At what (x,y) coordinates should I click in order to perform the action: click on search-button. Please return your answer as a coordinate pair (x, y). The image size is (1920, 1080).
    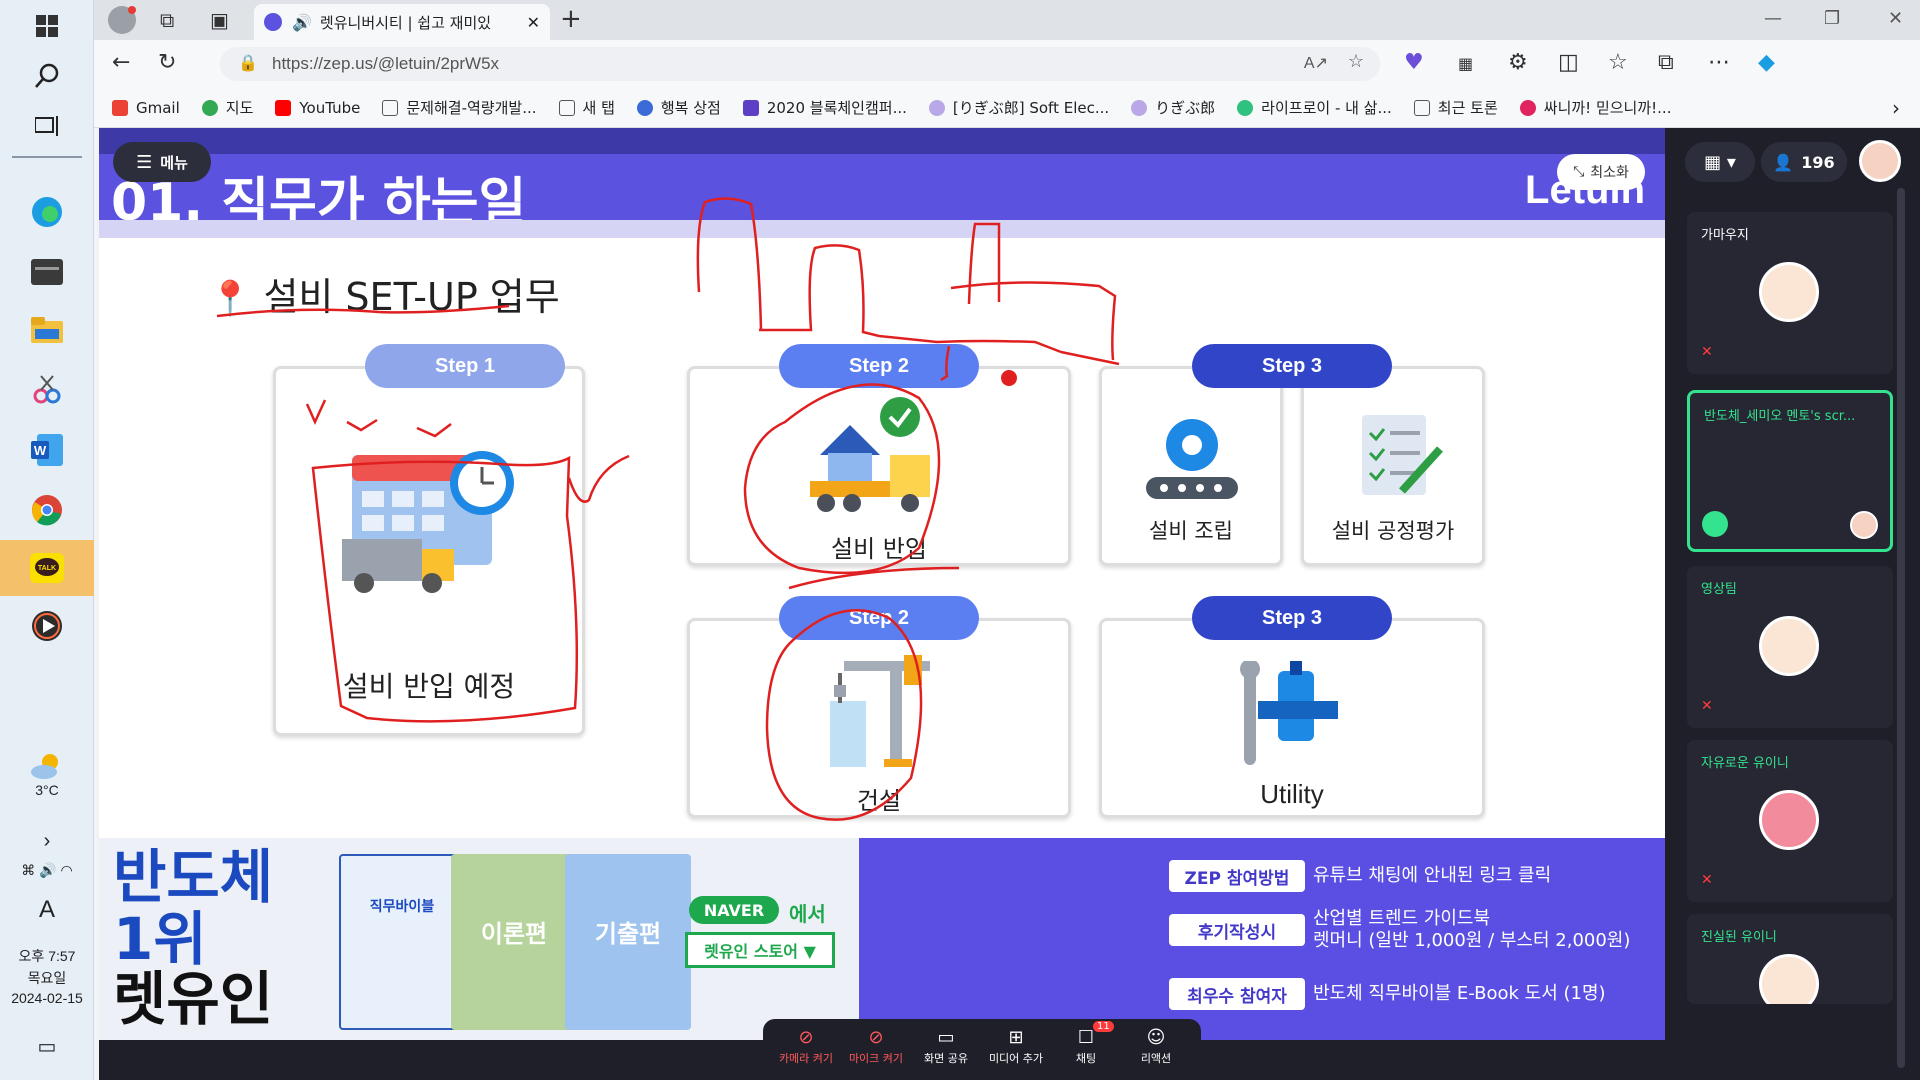
    Looking at the image, I should click on (47, 76).